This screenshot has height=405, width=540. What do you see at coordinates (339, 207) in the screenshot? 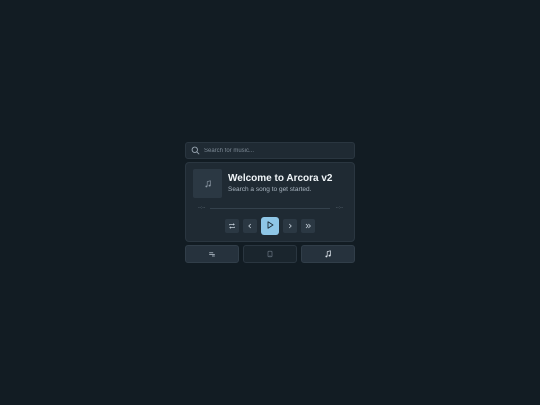
I see `total-time: --:--` at bounding box center [339, 207].